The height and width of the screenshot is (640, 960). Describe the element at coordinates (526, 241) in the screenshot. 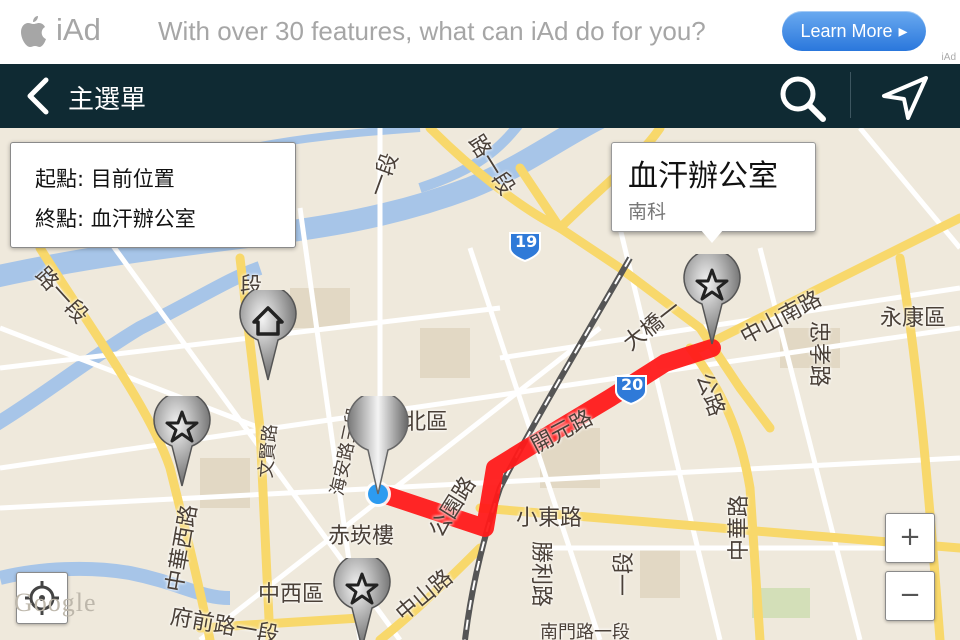

I see `shield-19-label: 19` at that location.